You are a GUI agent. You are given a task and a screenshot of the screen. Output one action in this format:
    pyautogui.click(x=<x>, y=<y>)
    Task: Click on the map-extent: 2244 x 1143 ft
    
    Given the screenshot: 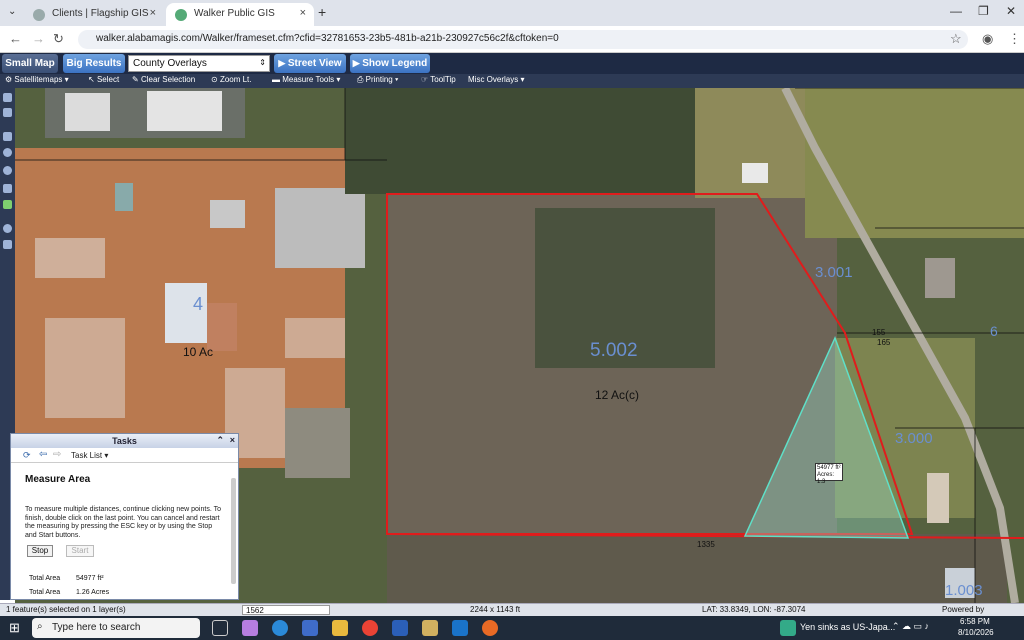 What is the action you would take?
    pyautogui.click(x=495, y=609)
    